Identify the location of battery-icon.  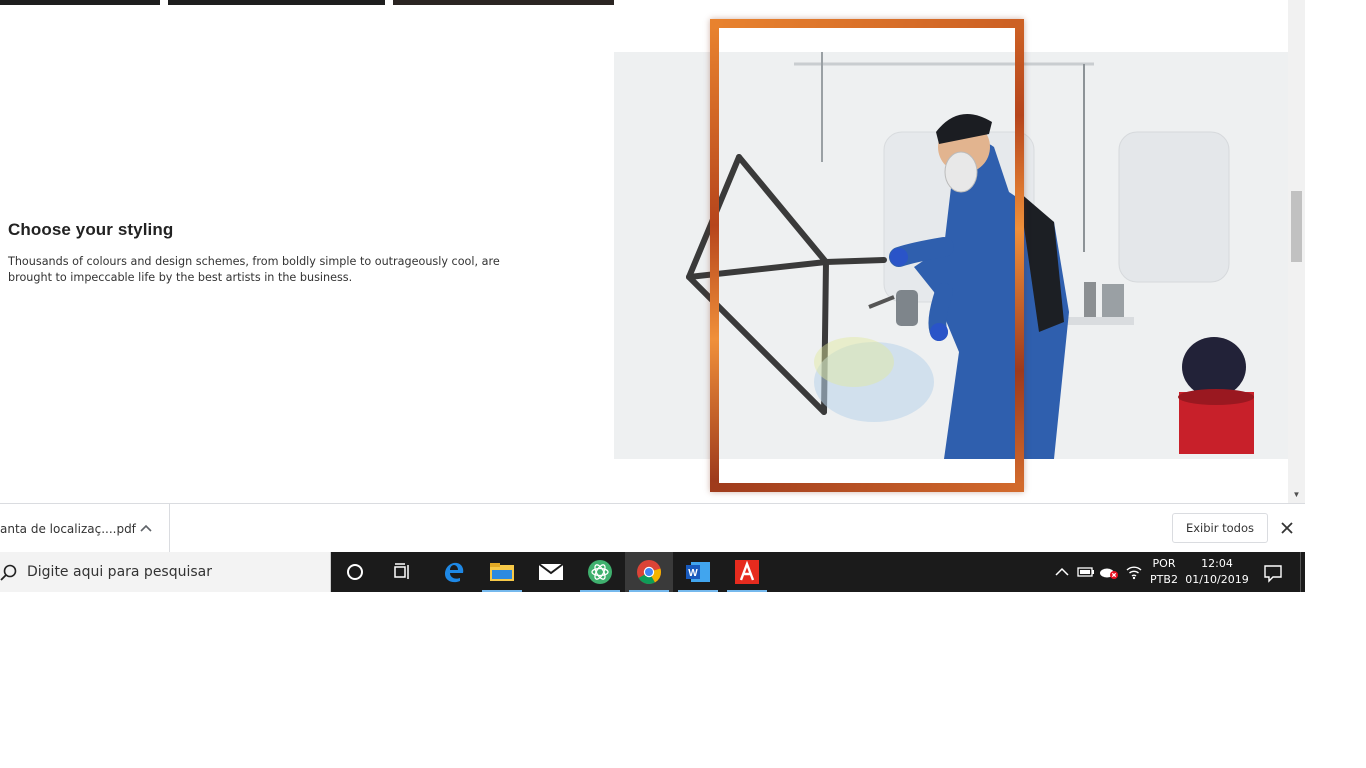
(1086, 572).